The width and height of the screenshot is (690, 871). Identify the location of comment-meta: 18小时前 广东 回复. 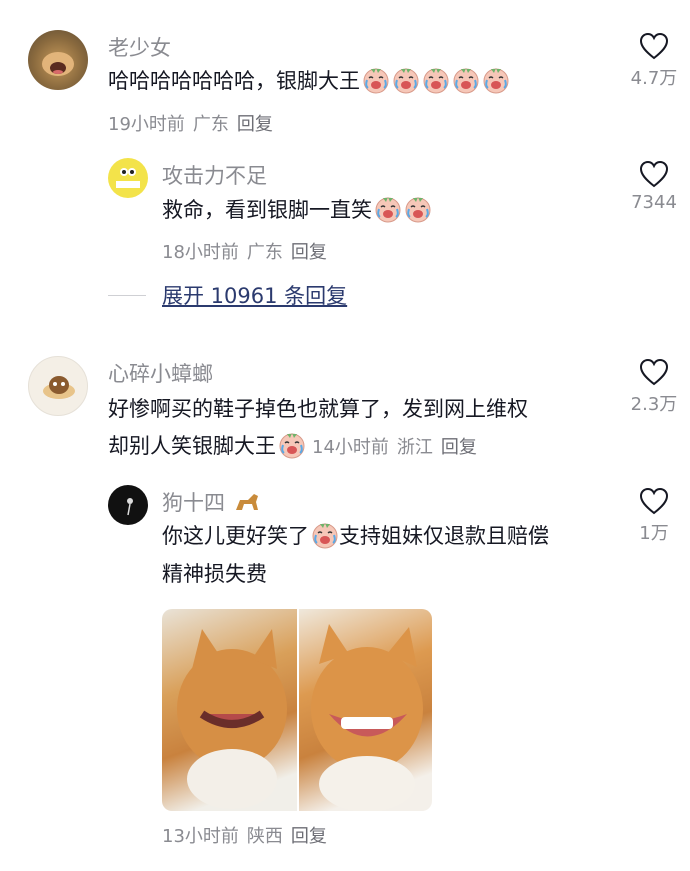
(248, 251).